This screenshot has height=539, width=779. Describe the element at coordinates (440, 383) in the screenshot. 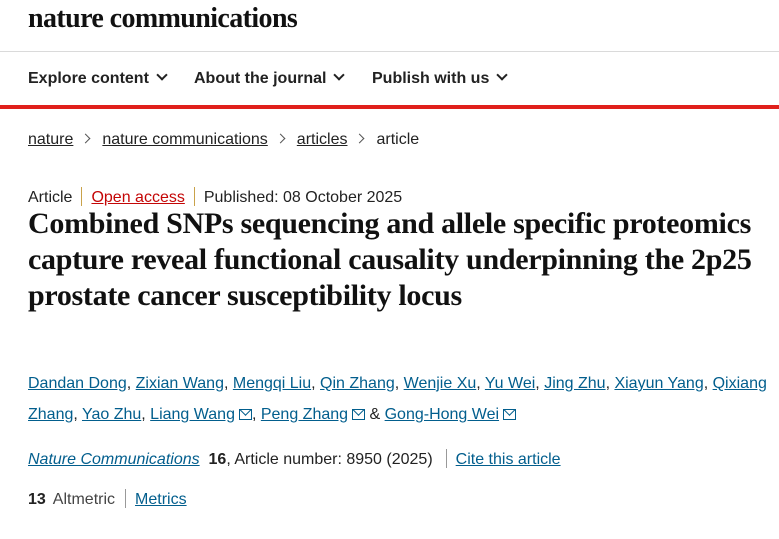

I see `author-link: Wenjie Xu` at that location.